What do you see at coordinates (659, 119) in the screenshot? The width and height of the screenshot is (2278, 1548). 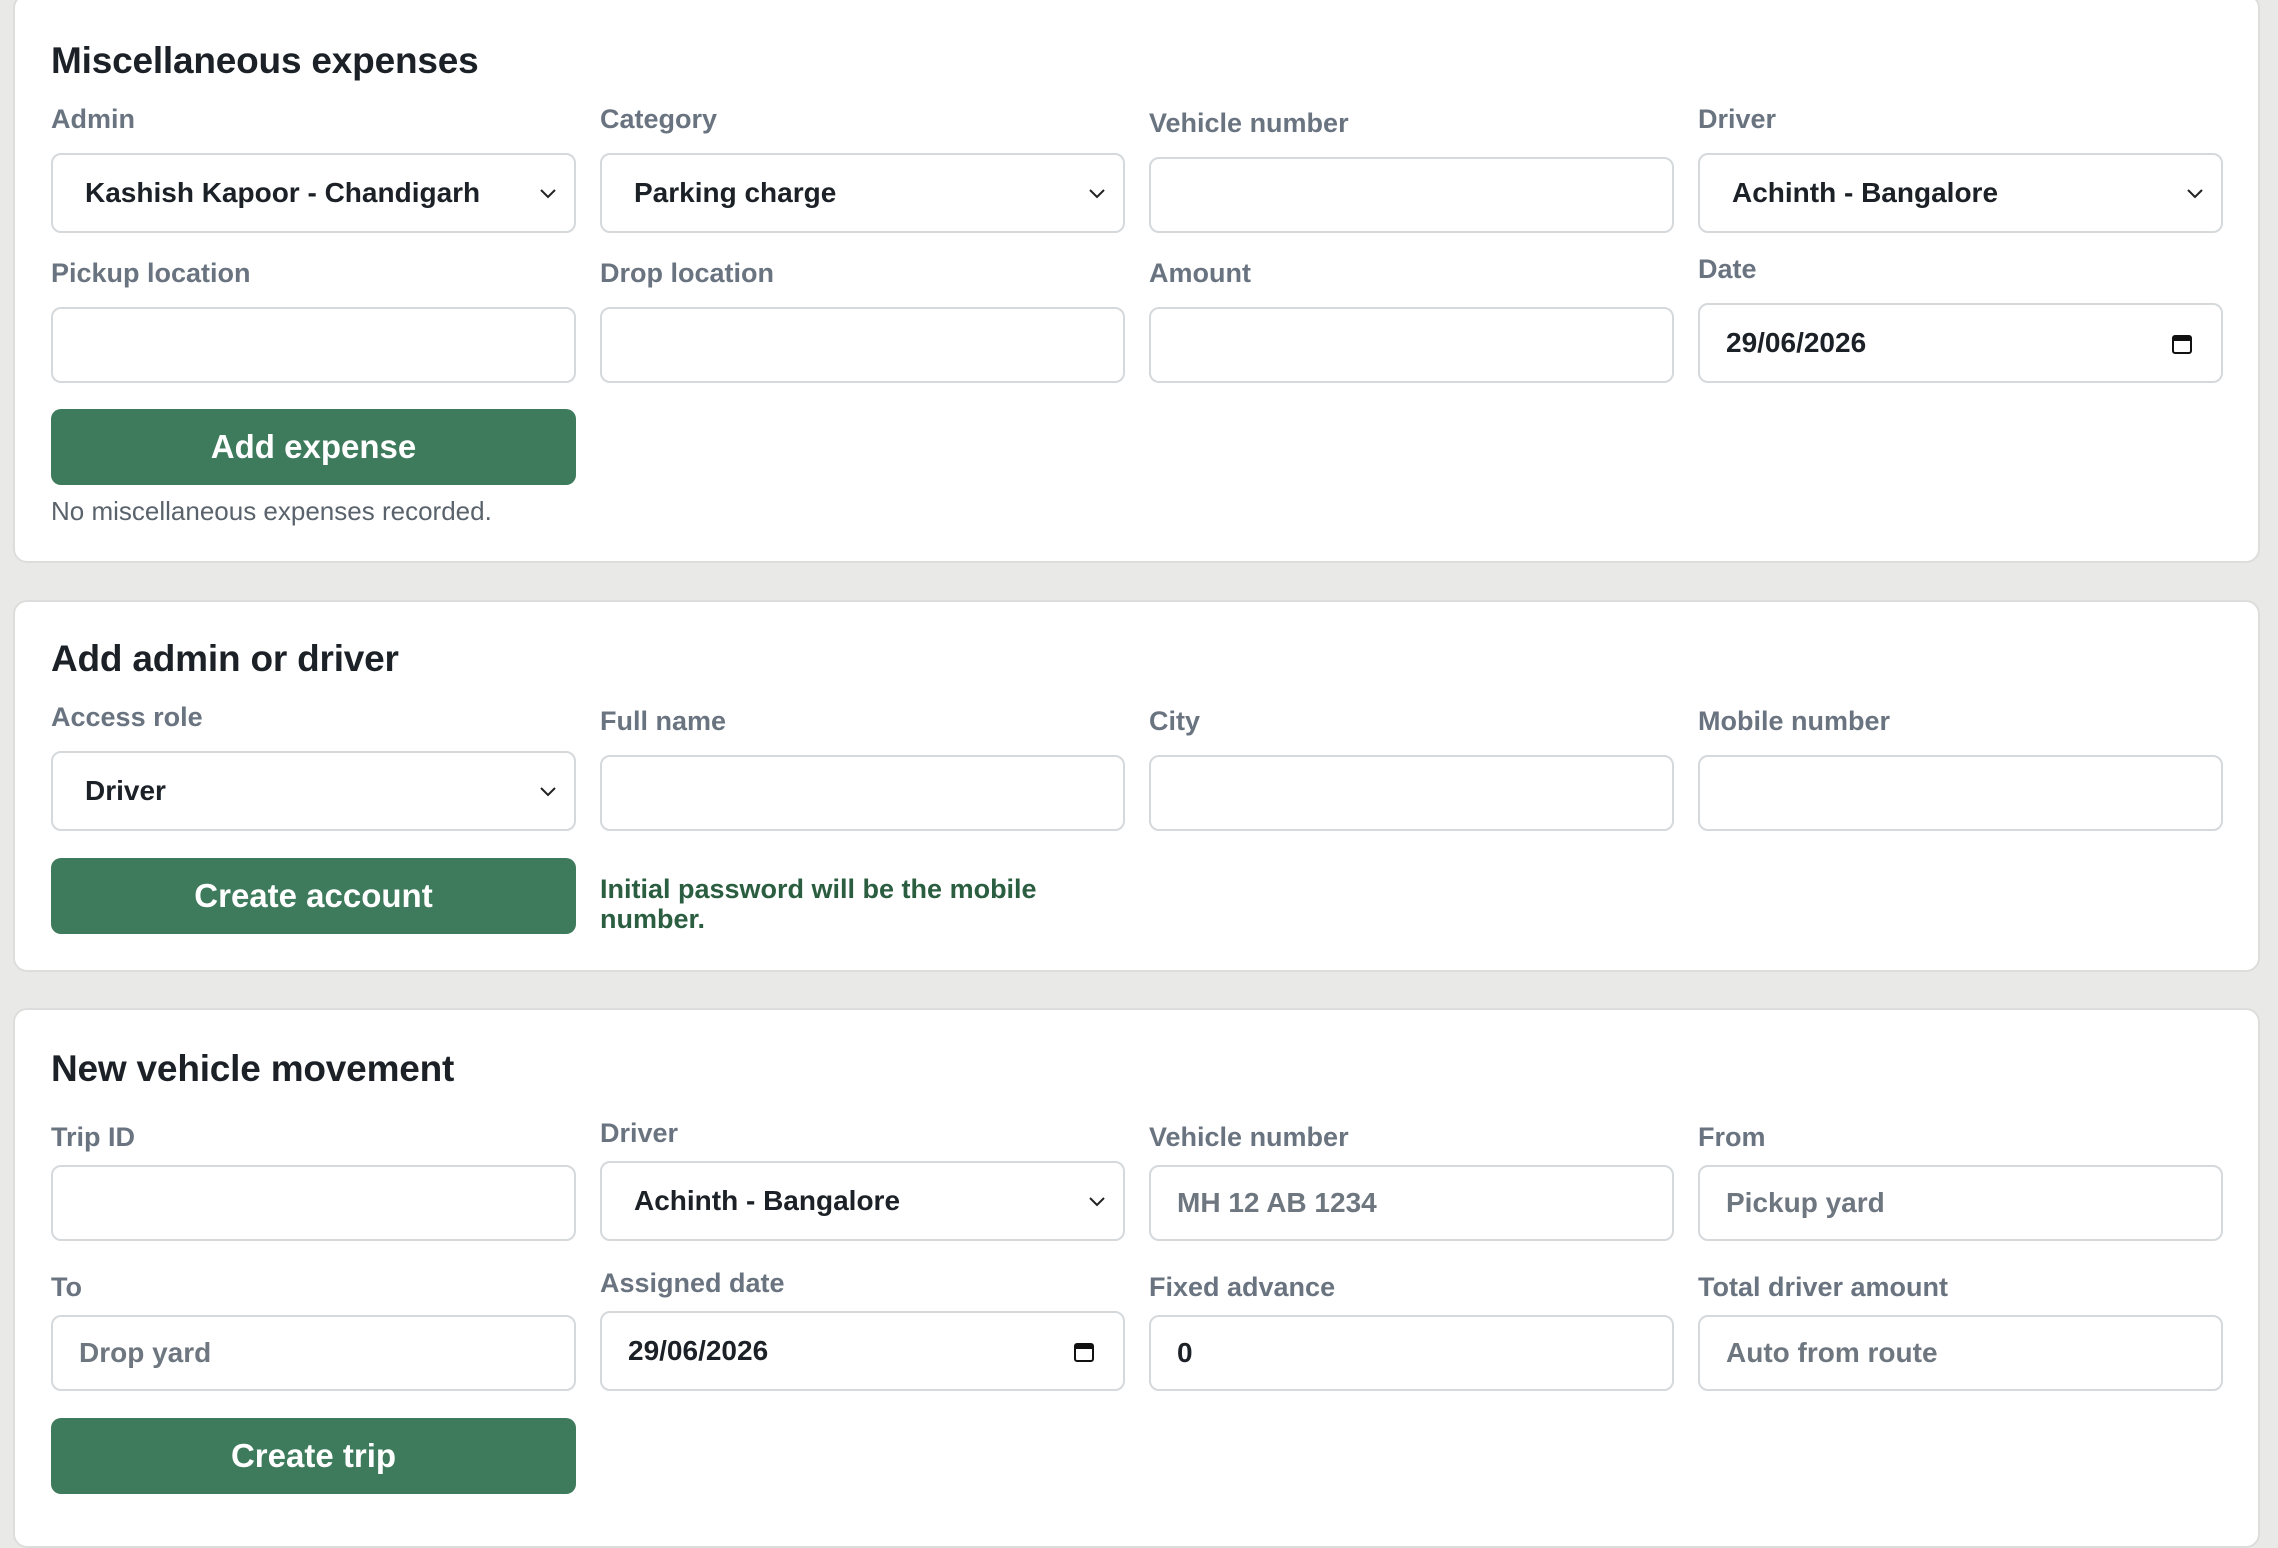 I see `category-label: Category` at bounding box center [659, 119].